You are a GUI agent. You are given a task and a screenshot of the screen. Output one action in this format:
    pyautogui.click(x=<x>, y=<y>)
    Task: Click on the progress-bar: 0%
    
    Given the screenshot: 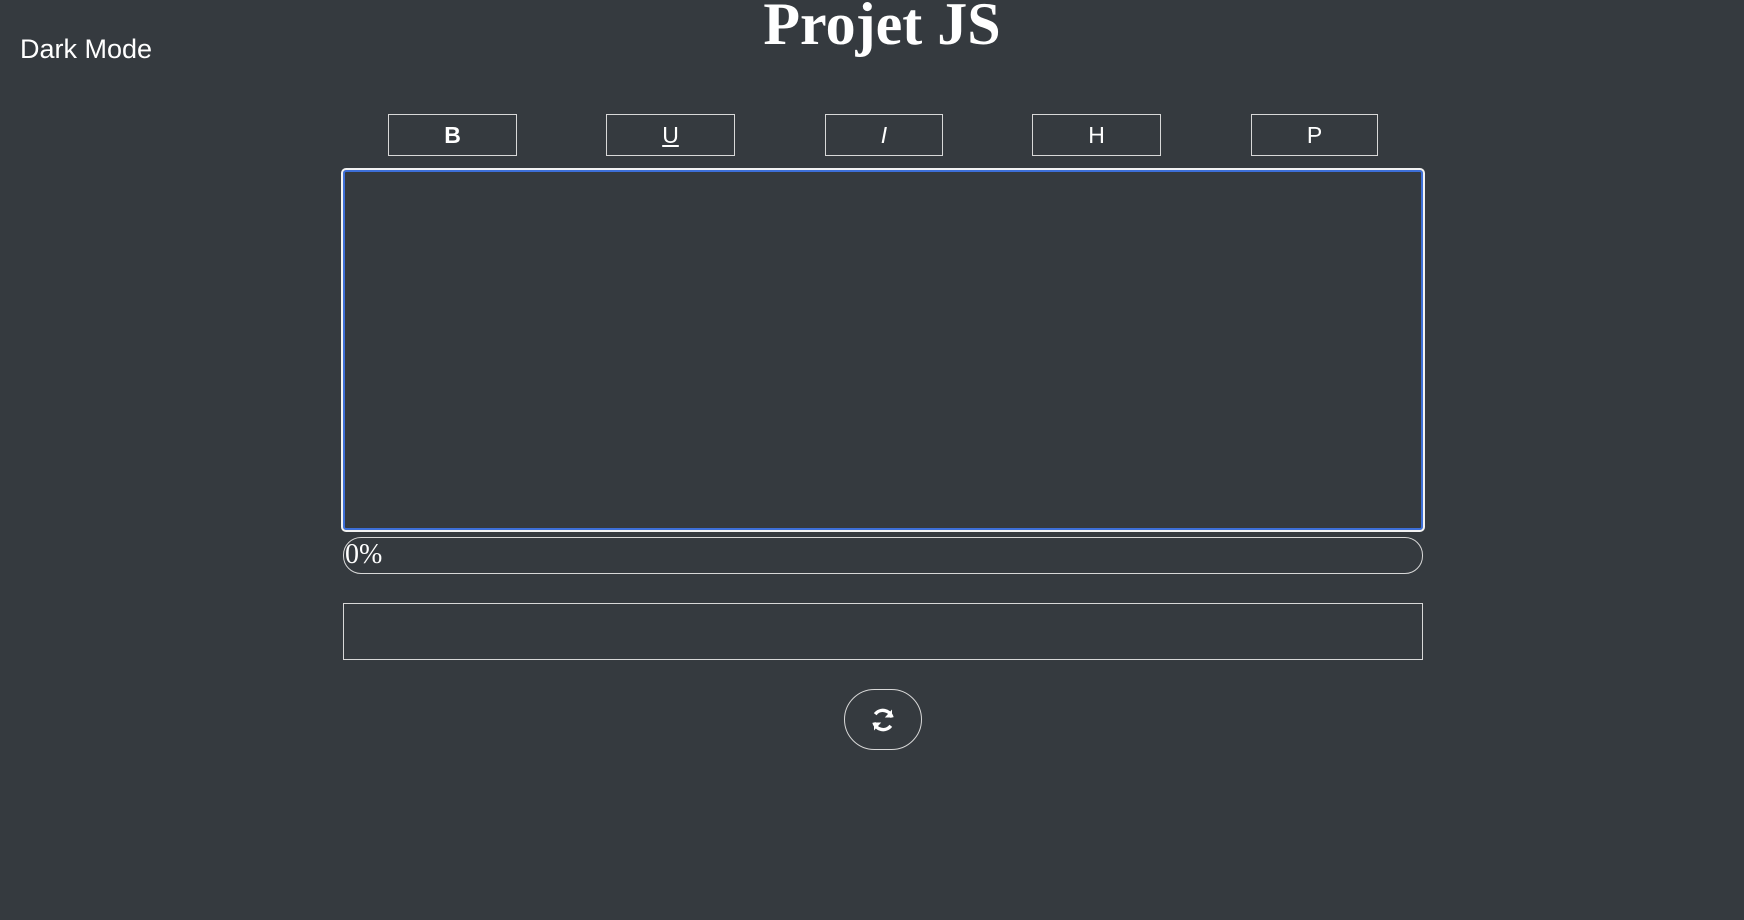 What is the action you would take?
    pyautogui.click(x=883, y=555)
    